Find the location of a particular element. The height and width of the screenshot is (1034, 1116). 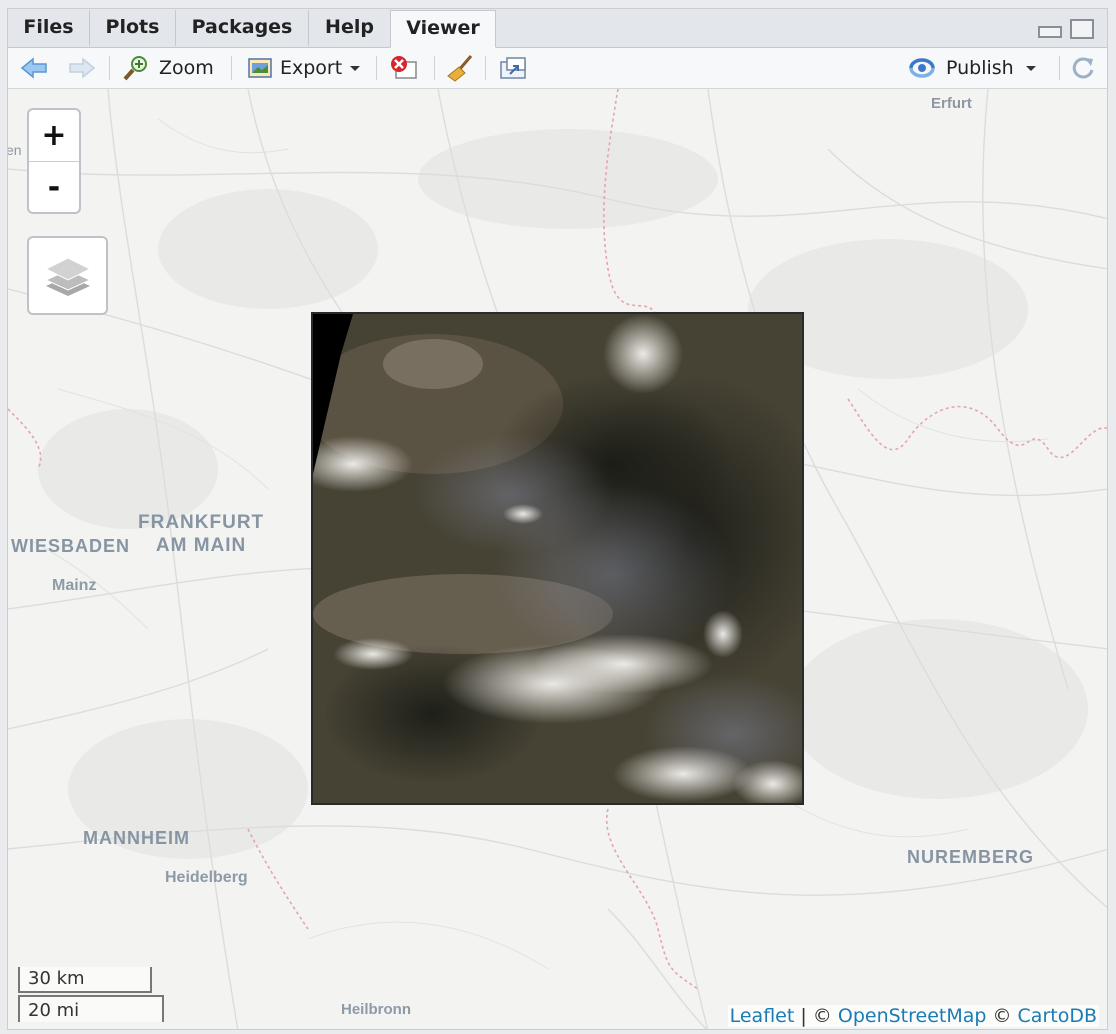

label-erfurt: Erfurt is located at coordinates (951, 103).